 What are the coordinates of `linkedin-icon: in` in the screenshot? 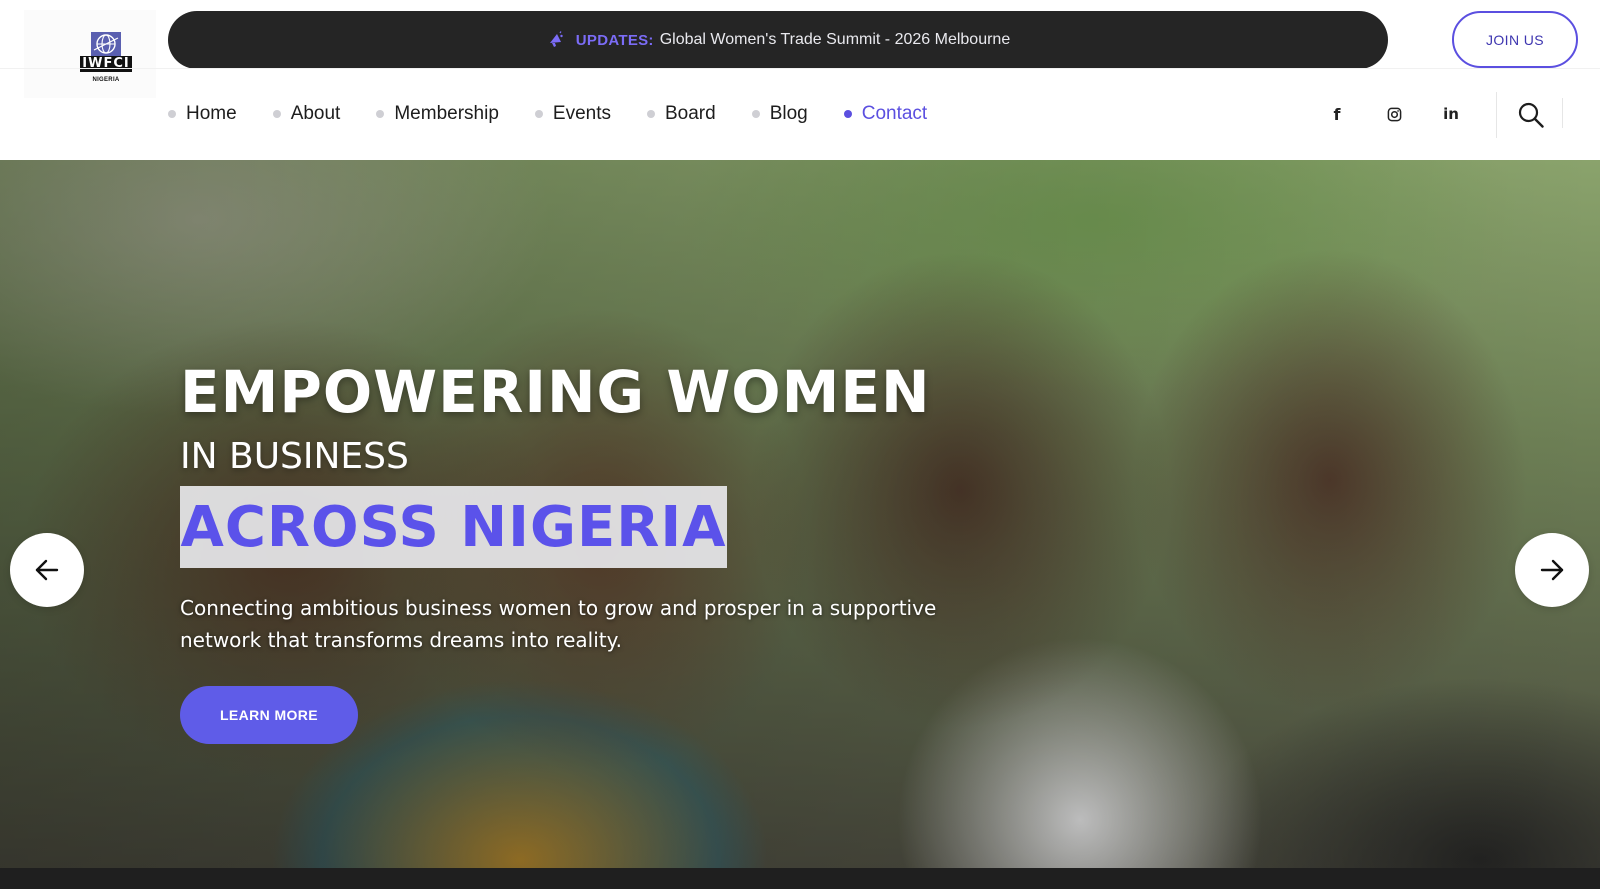 It's located at (1451, 114).